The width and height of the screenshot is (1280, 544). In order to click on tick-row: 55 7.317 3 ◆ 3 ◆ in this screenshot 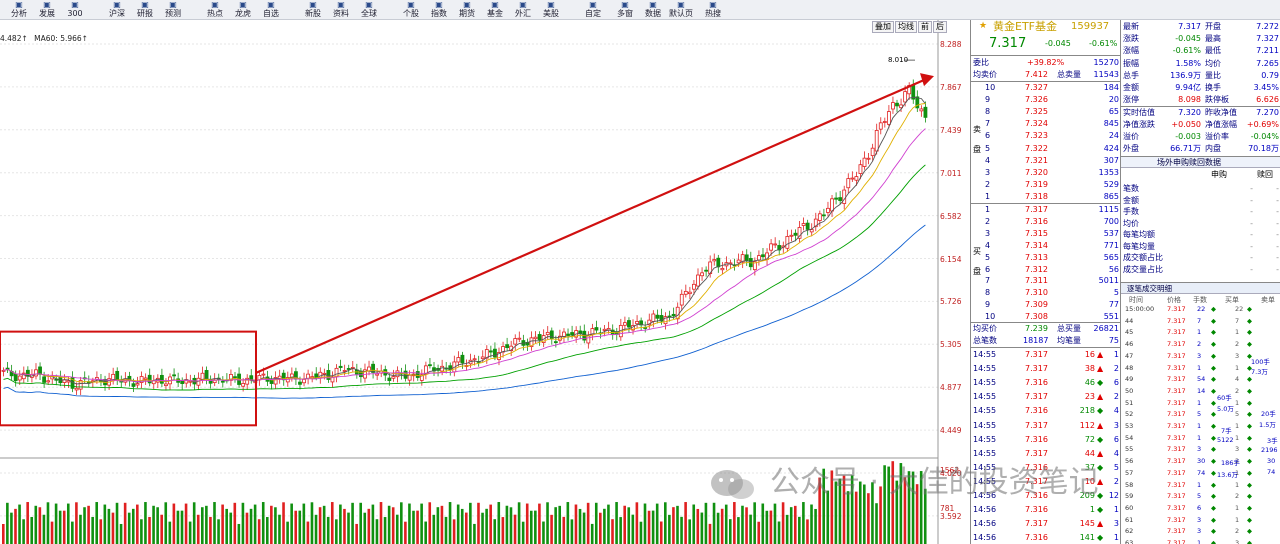, I will do `click(1200, 449)`.